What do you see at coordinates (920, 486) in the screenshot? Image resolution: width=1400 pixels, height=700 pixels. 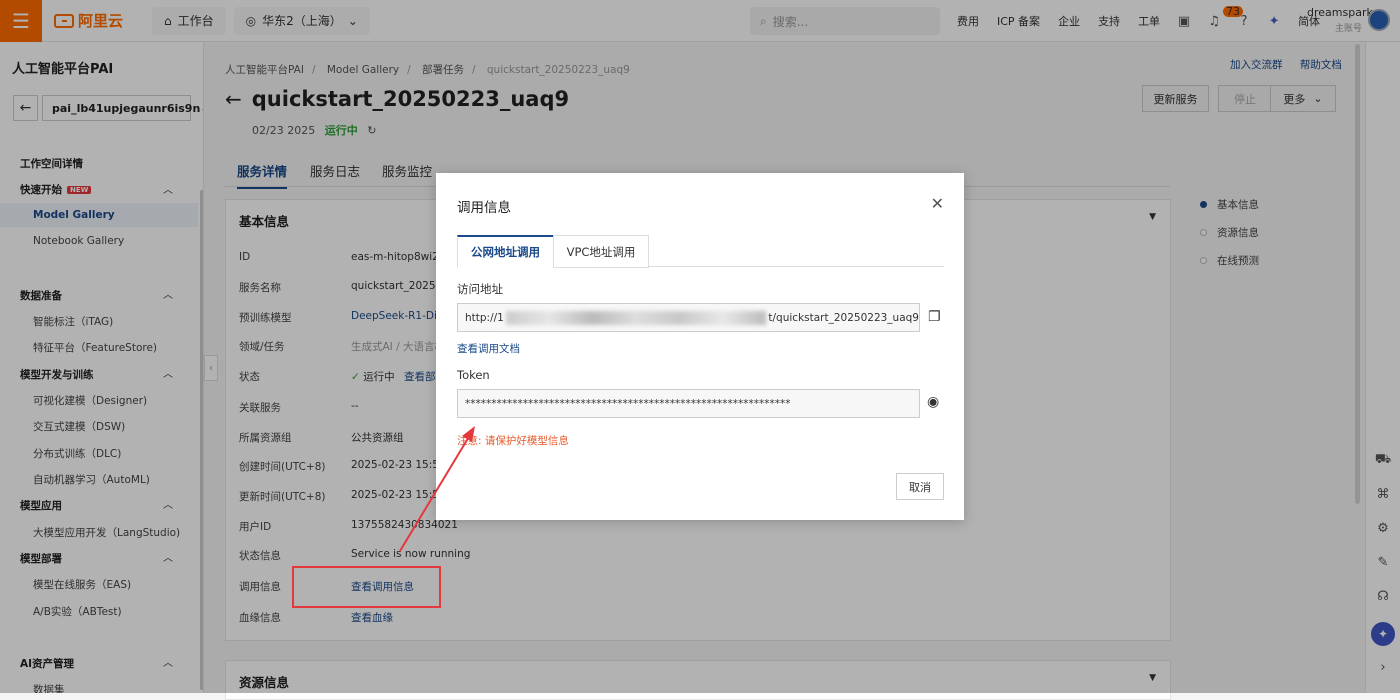 I see `cancel-button: 取消` at bounding box center [920, 486].